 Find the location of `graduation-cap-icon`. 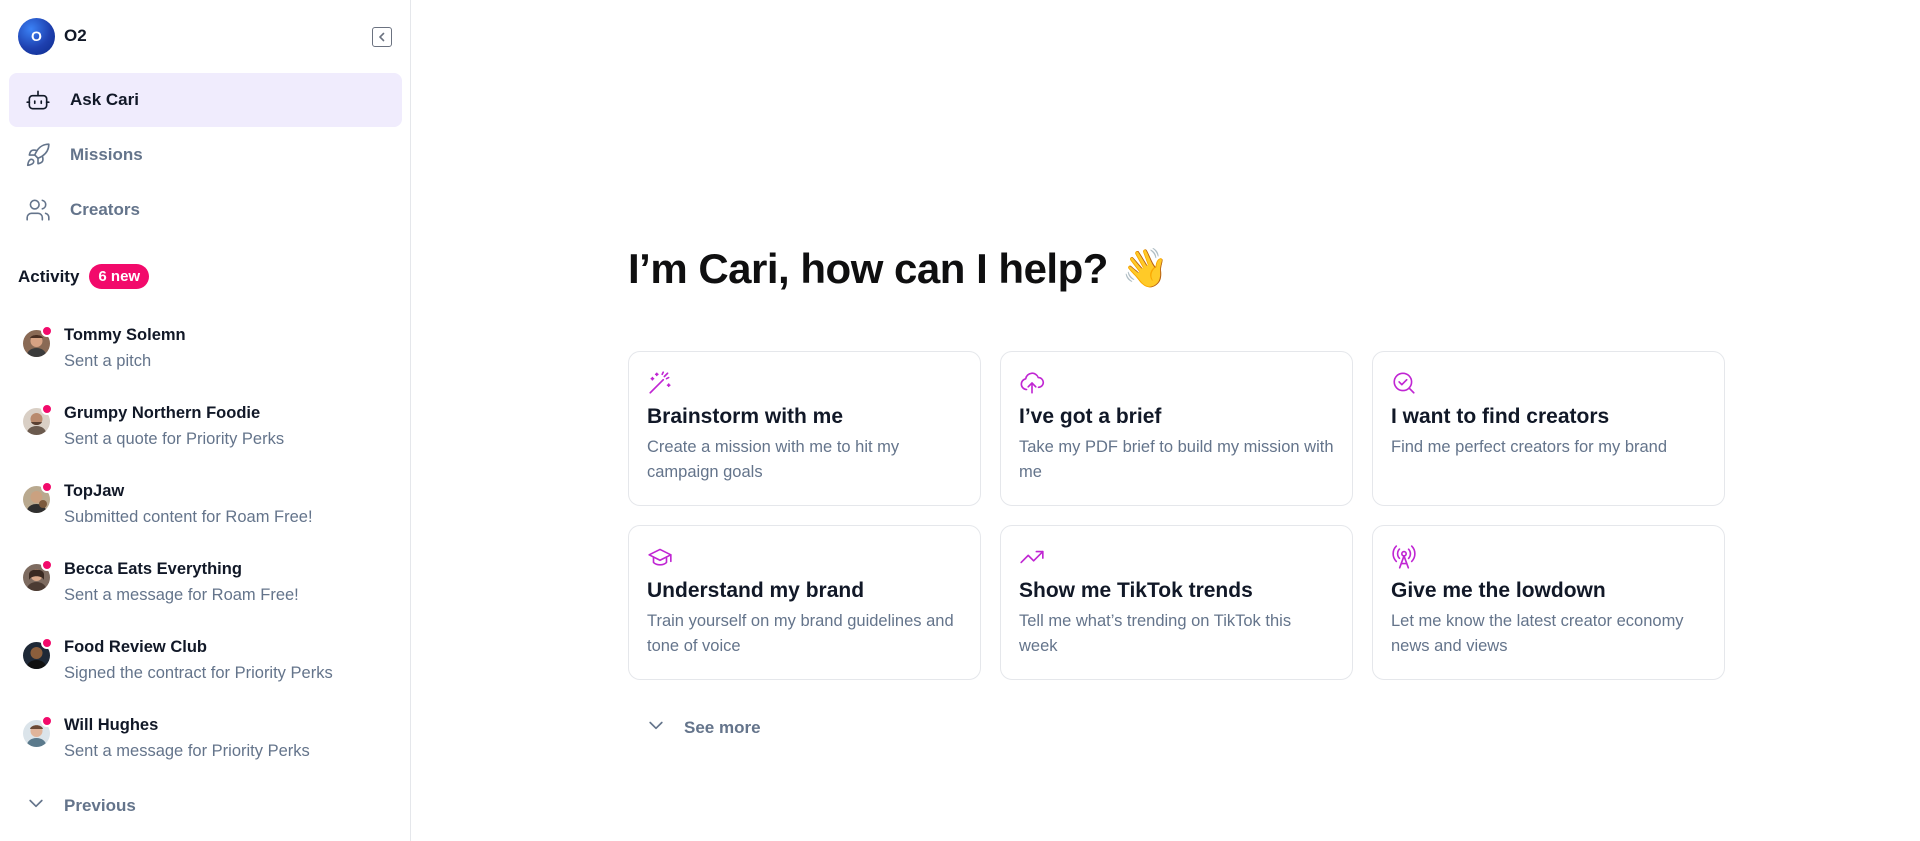

graduation-cap-icon is located at coordinates (660, 557).